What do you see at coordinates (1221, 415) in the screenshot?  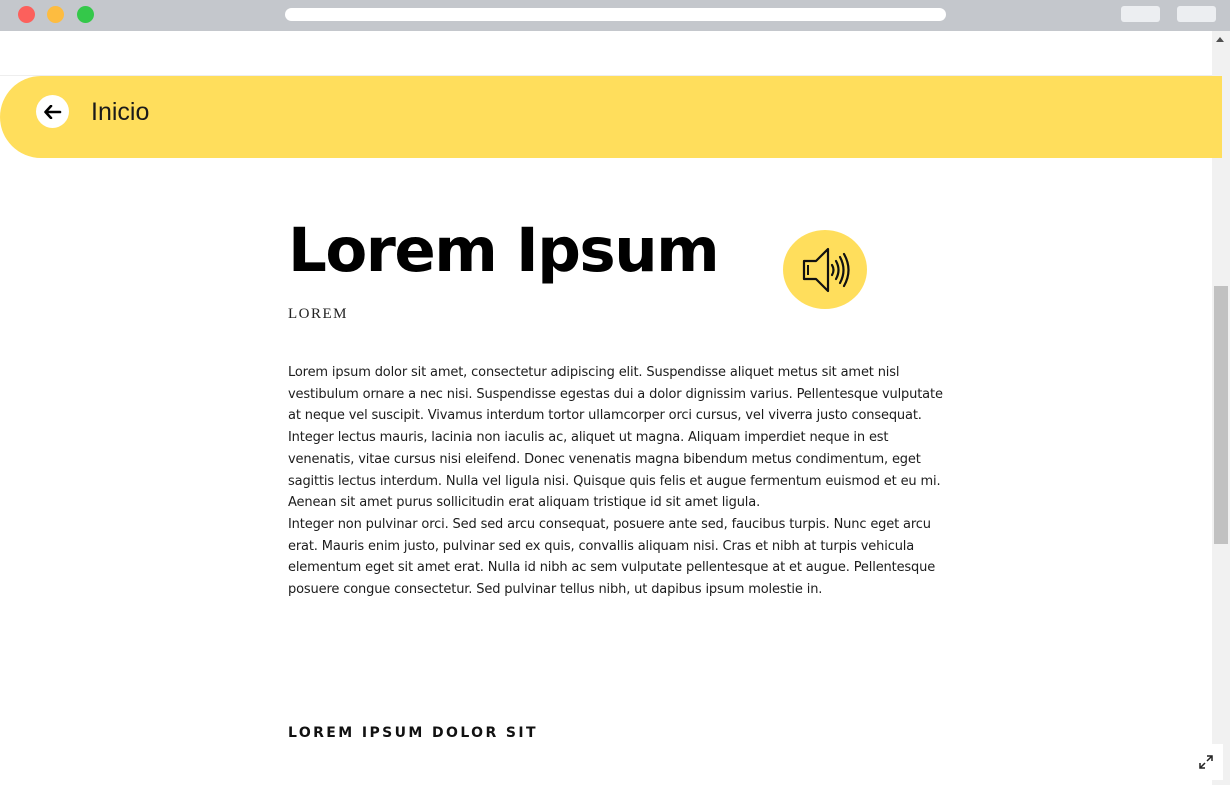 I see `scrollbar-thumb` at bounding box center [1221, 415].